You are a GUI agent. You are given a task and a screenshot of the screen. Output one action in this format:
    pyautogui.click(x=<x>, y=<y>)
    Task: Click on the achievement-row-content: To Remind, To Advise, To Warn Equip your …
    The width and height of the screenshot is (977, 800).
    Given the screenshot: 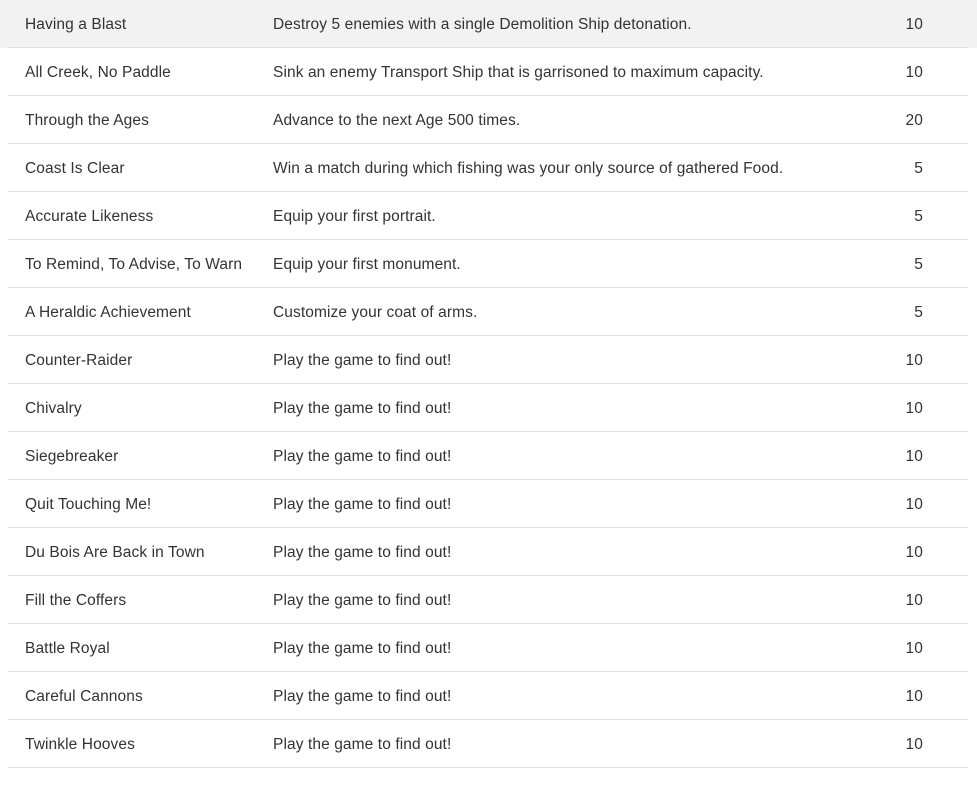 What is the action you would take?
    pyautogui.click(x=488, y=264)
    